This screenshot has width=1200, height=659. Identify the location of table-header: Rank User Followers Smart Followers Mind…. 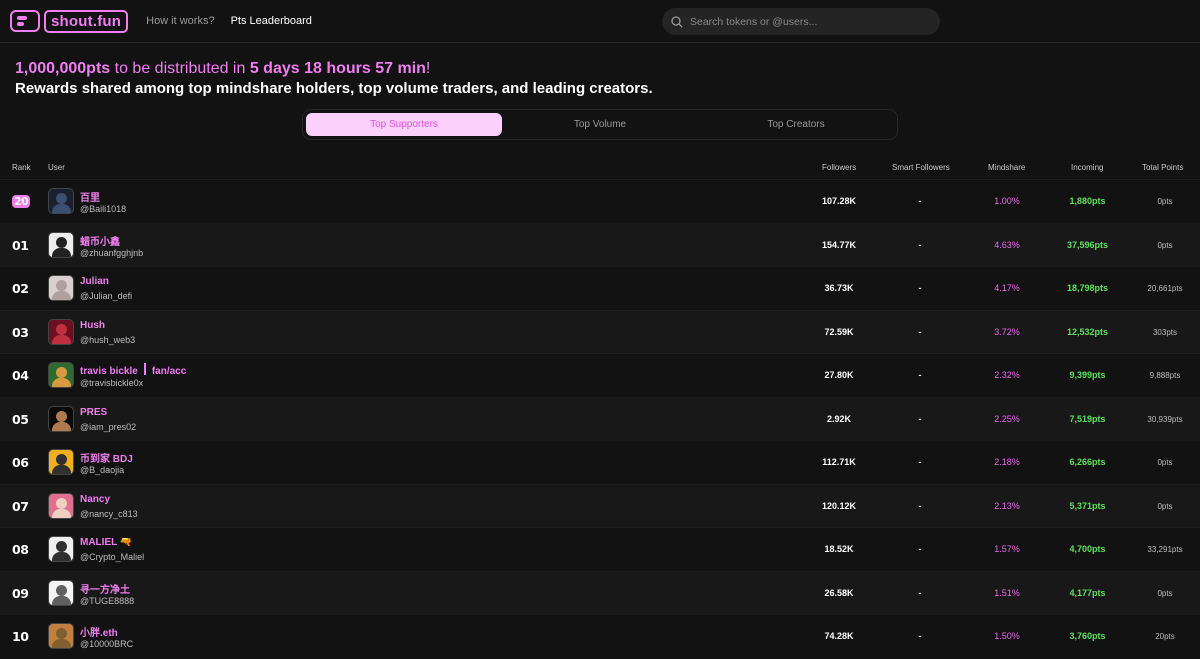
(600, 169).